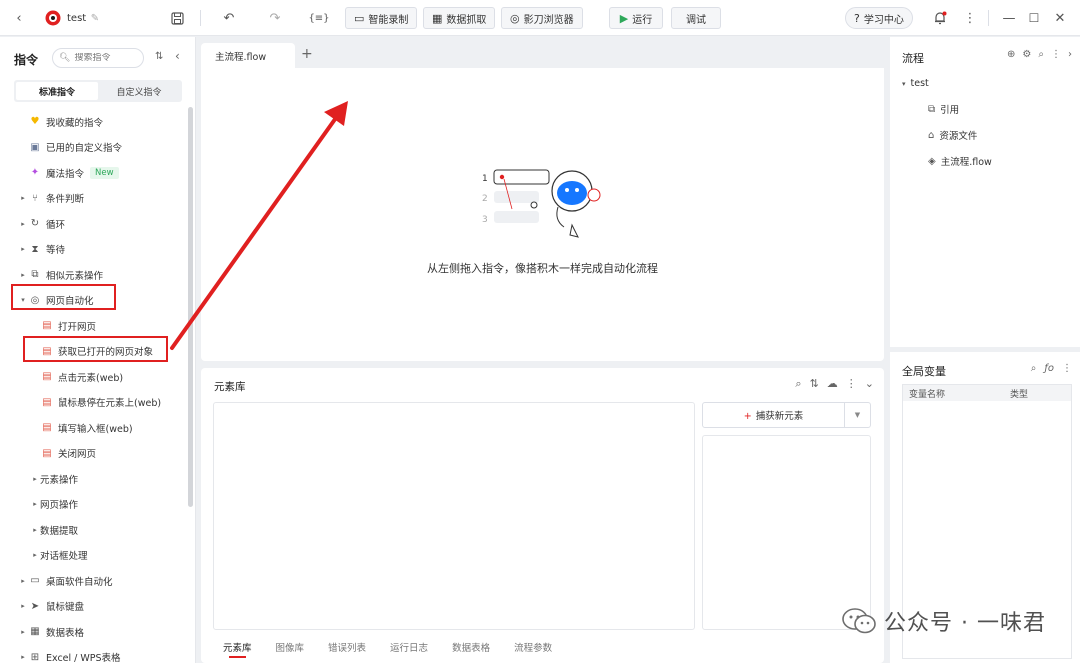 The height and width of the screenshot is (663, 1080). I want to click on watermark: 公众号 · 一味君, so click(944, 621).